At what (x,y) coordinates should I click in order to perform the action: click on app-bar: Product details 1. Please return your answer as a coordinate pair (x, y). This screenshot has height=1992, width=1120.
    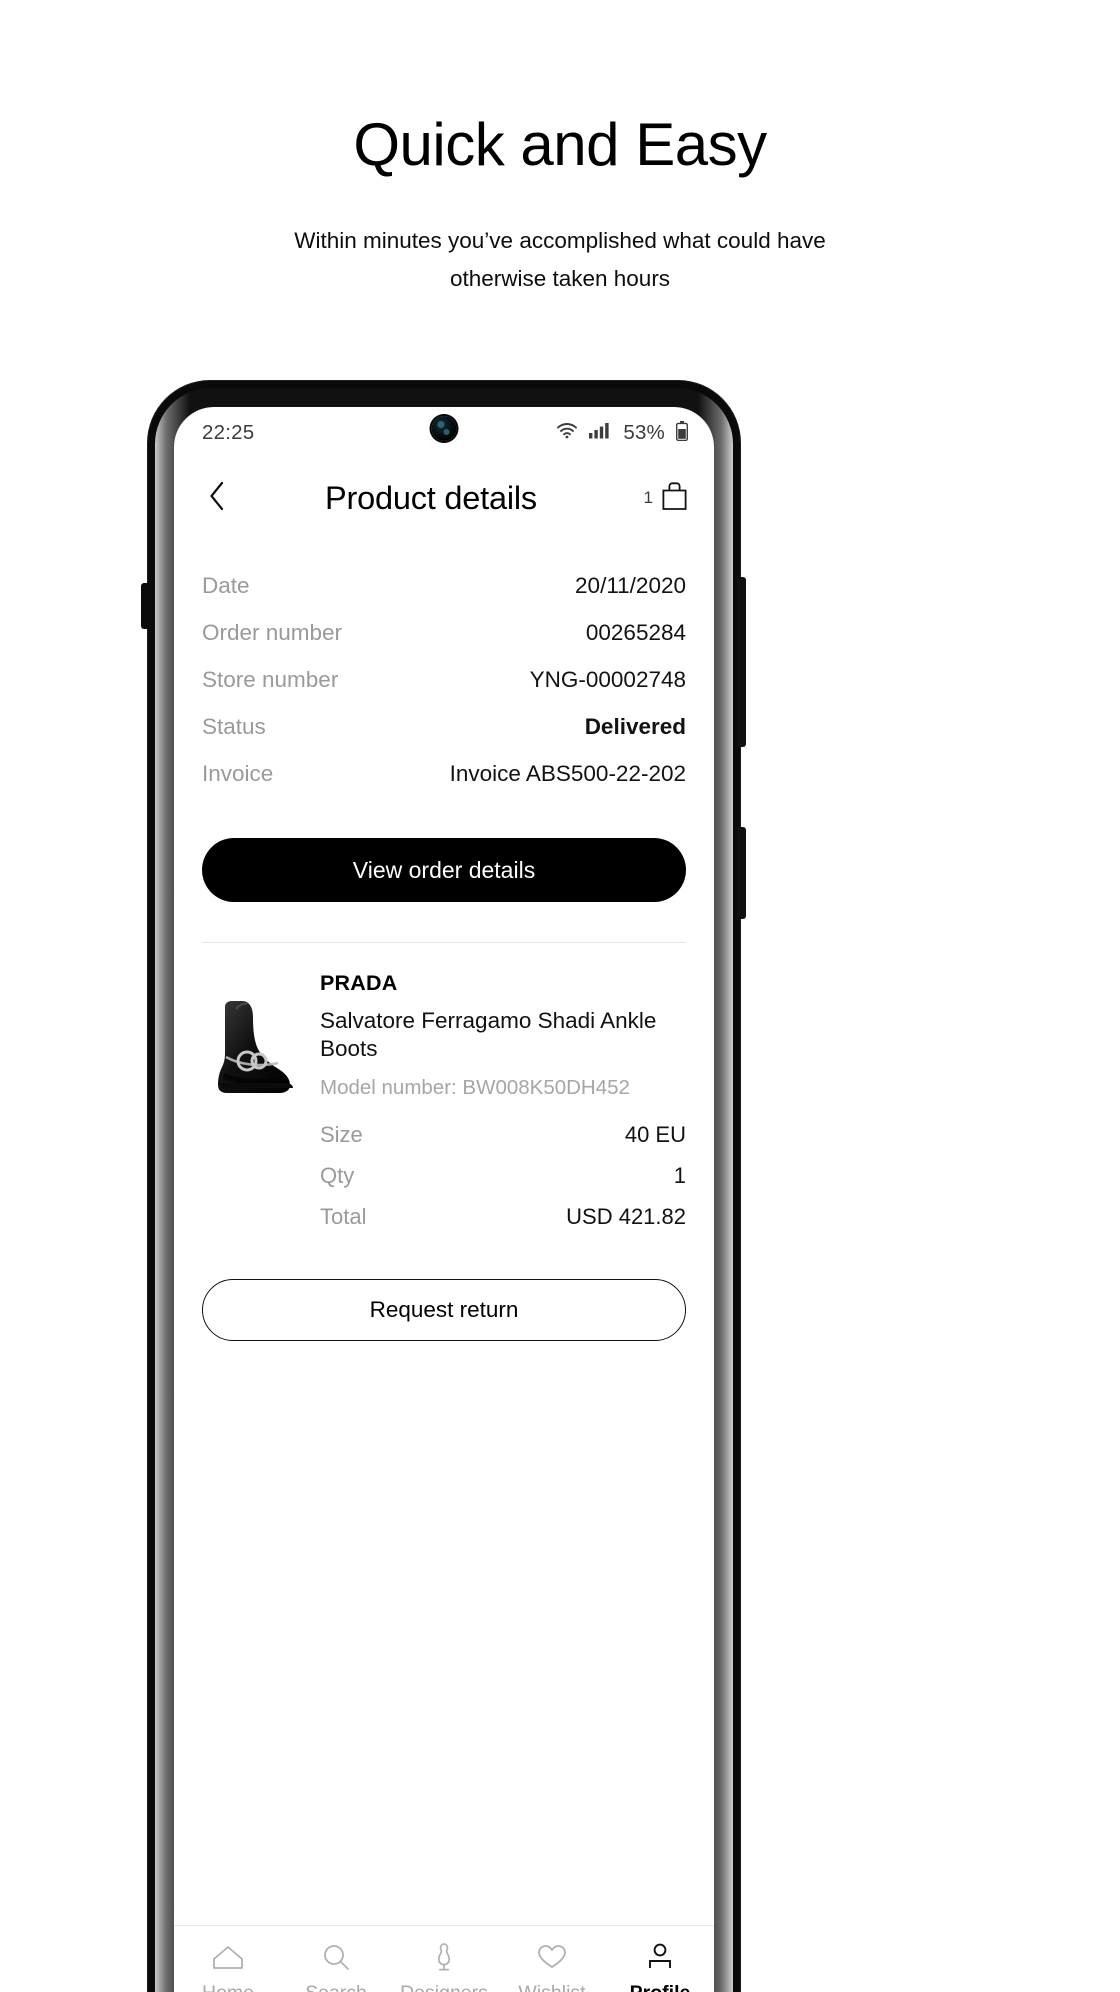
    Looking at the image, I should click on (444, 498).